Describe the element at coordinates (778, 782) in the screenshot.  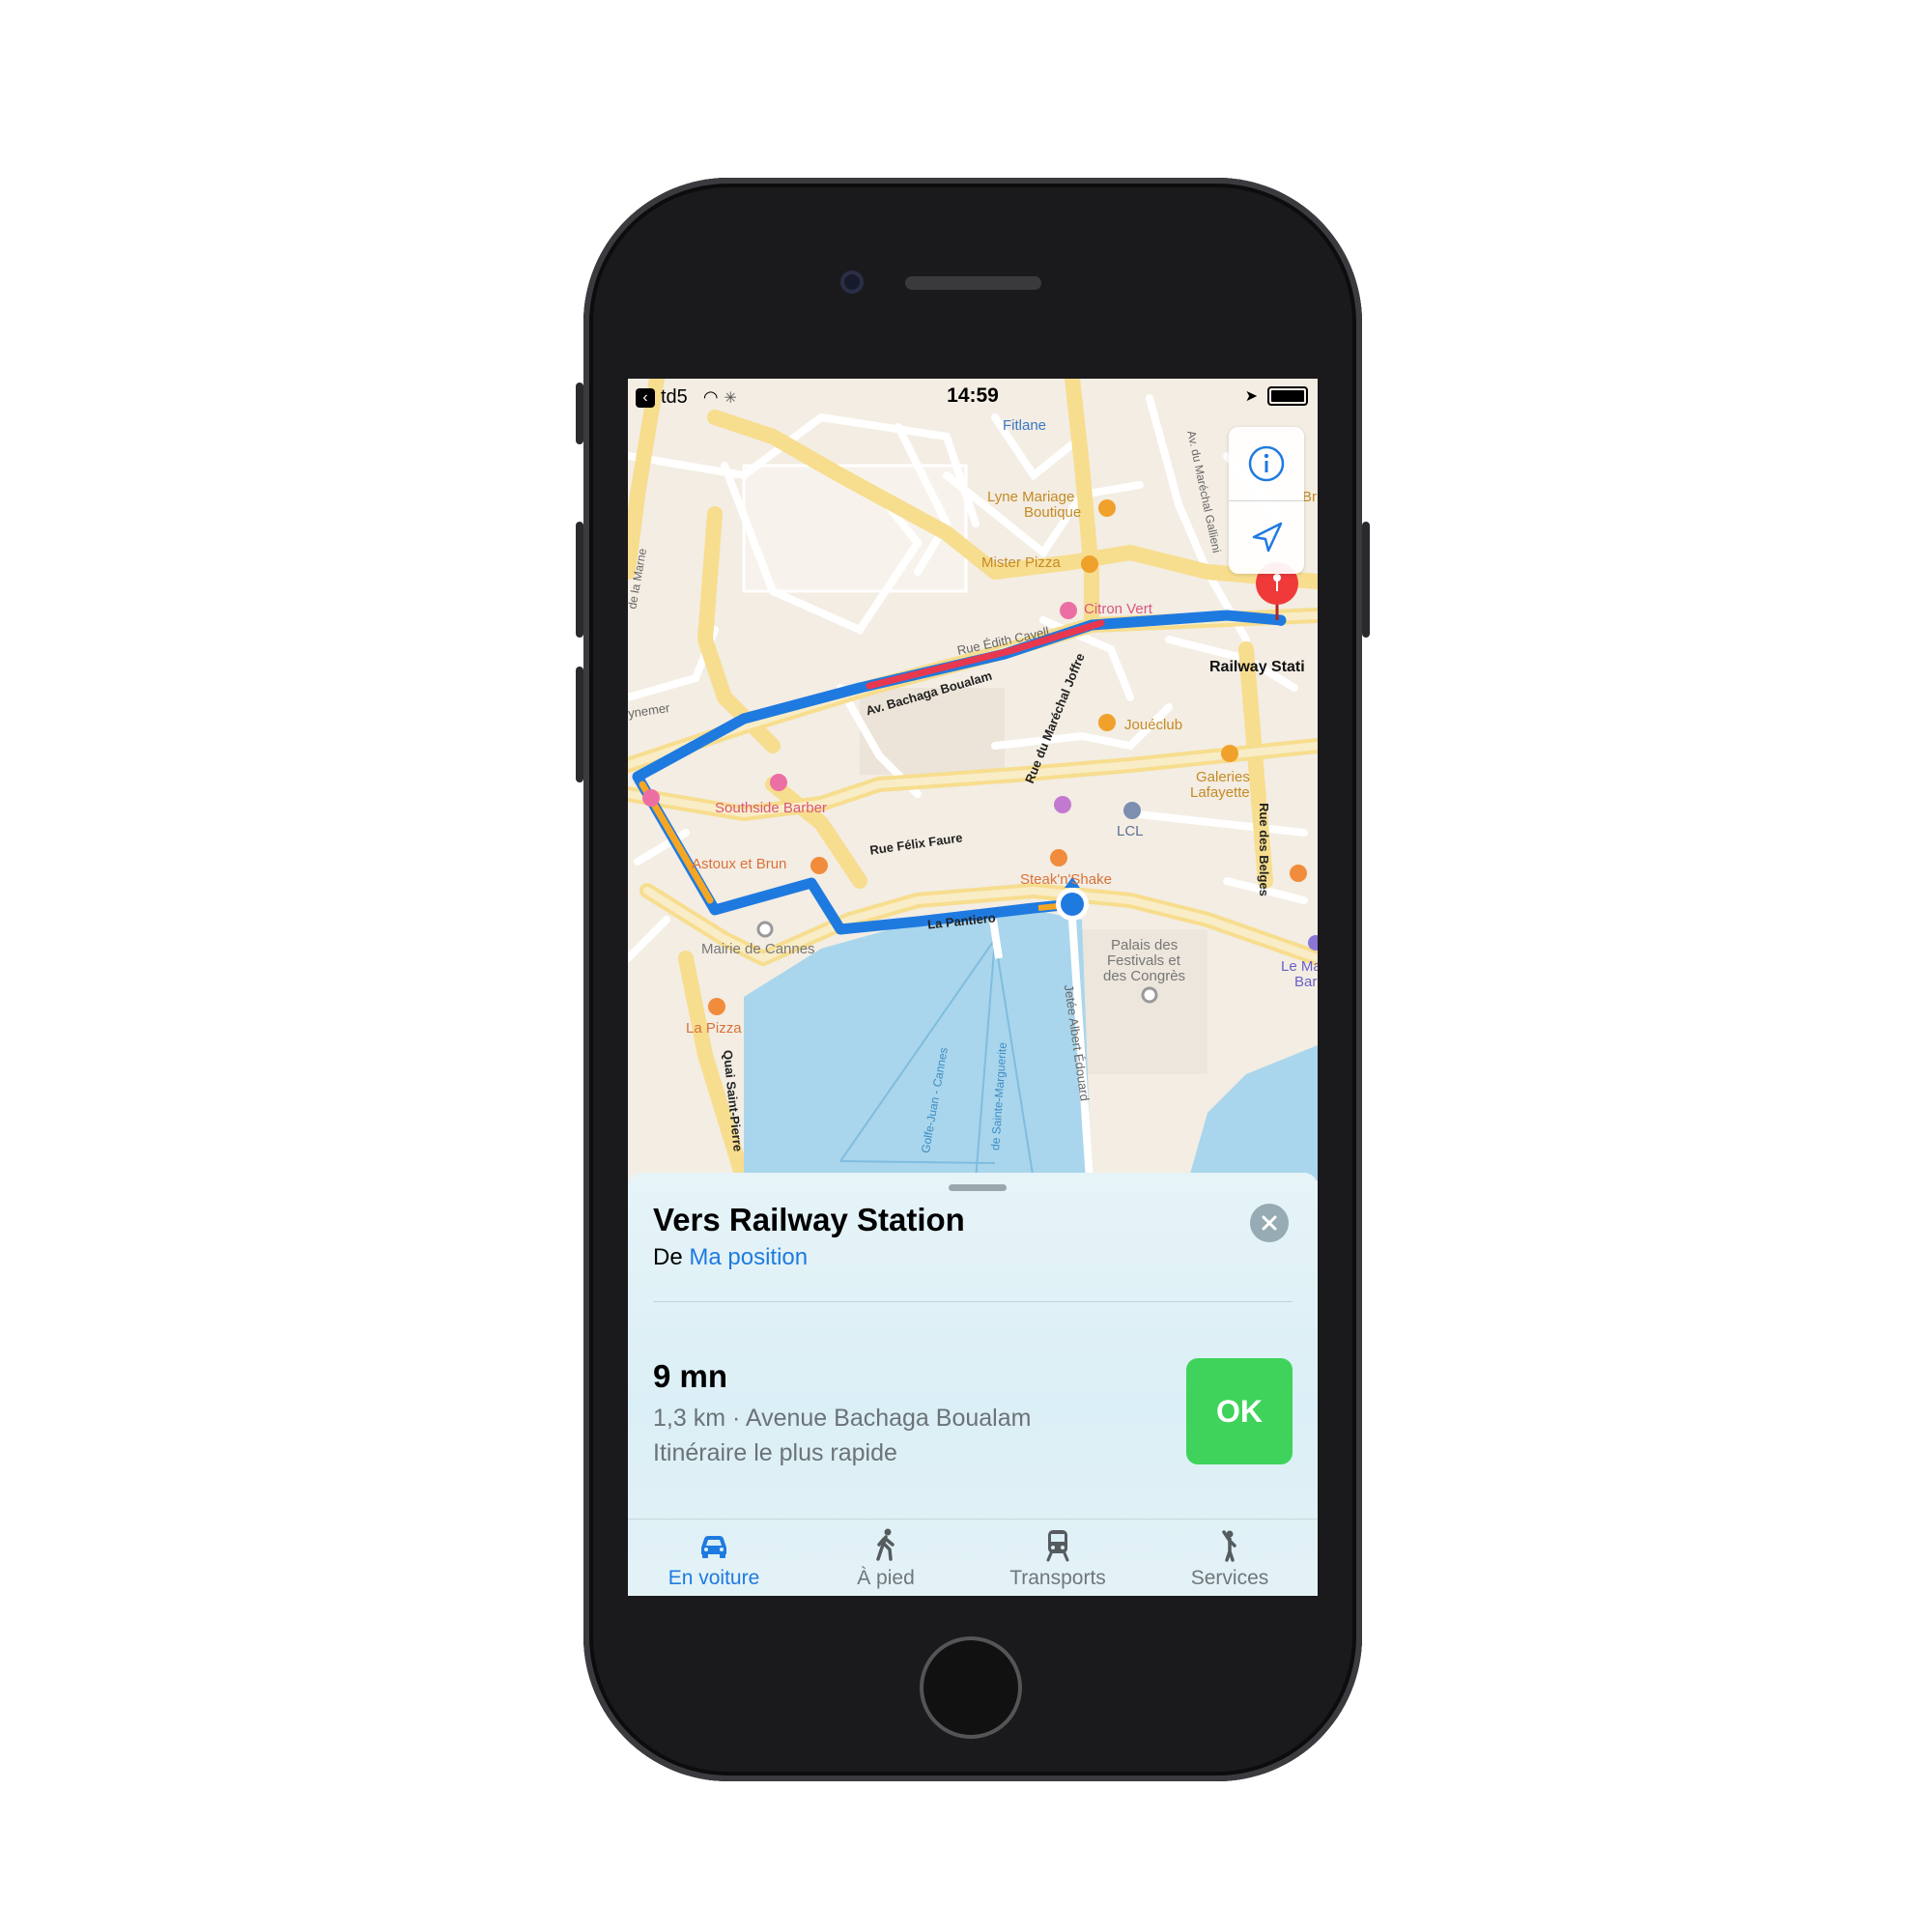
I see `poi-barber-icon` at that location.